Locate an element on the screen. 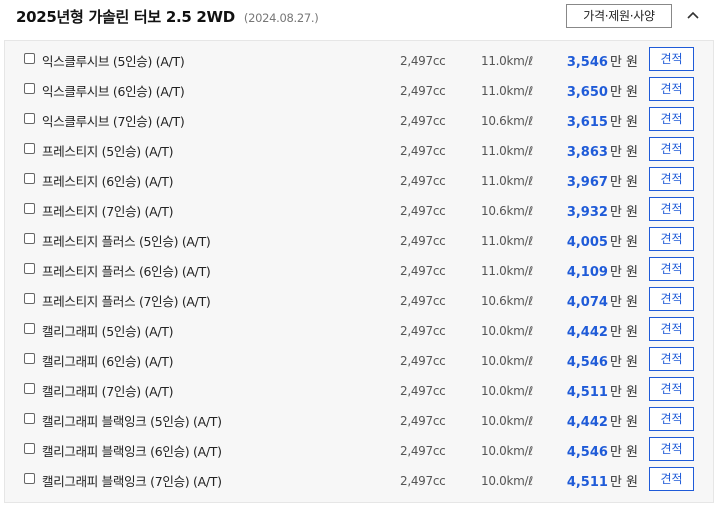  price: 4,442 만 원 is located at coordinates (602, 420).